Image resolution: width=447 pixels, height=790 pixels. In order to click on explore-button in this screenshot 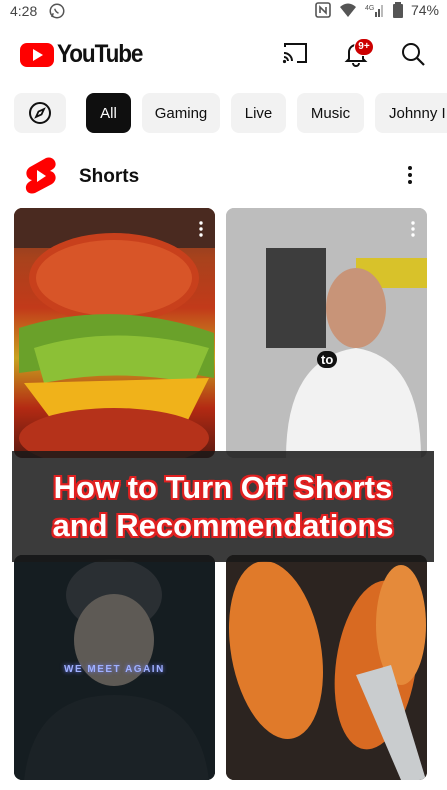, I will do `click(40, 113)`.